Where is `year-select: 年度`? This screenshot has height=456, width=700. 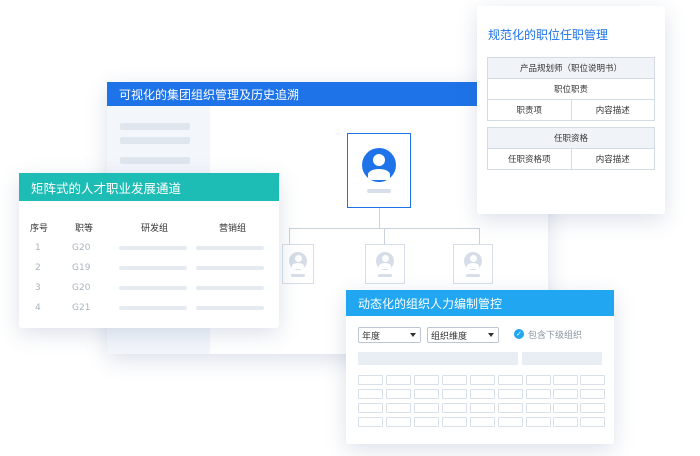
year-select: 年度 is located at coordinates (389, 335).